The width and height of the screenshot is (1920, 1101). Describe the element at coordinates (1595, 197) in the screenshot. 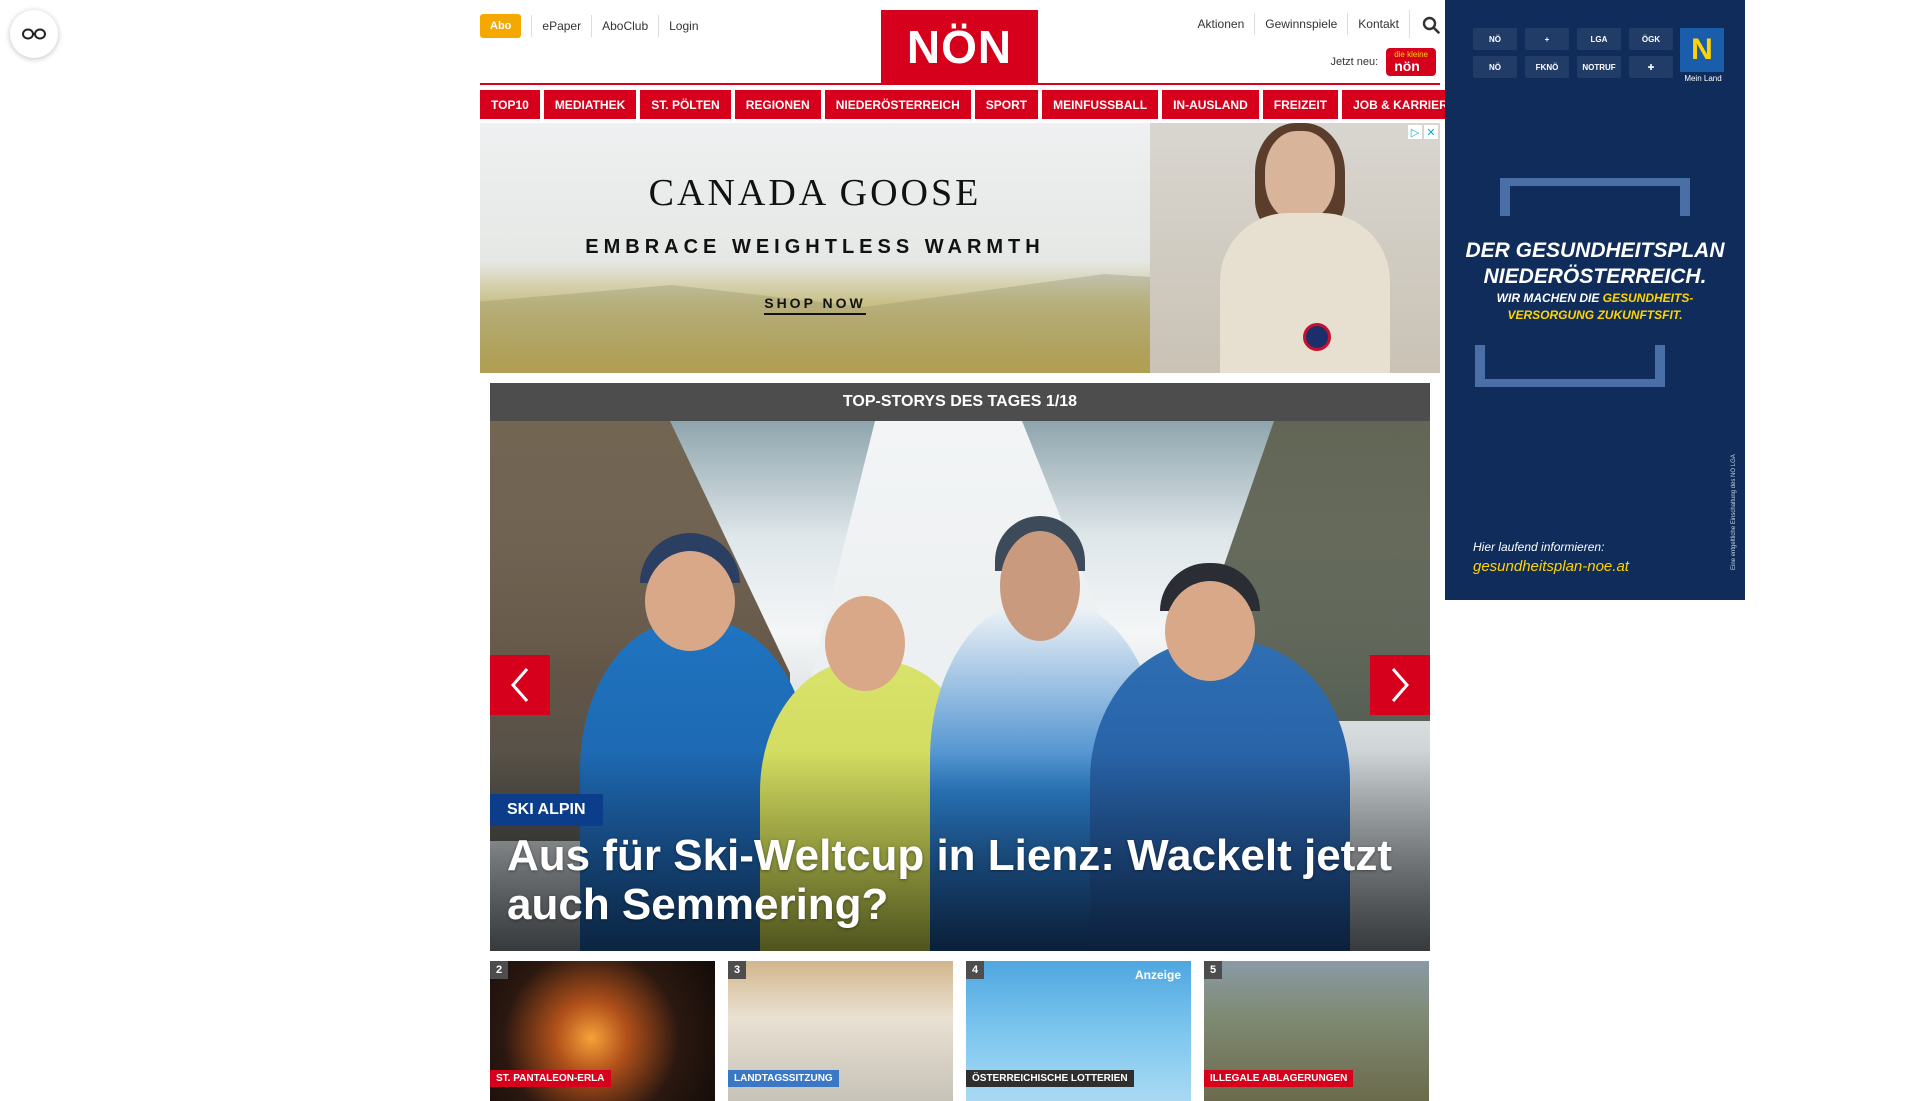

I see `bracket-decoration-top` at that location.